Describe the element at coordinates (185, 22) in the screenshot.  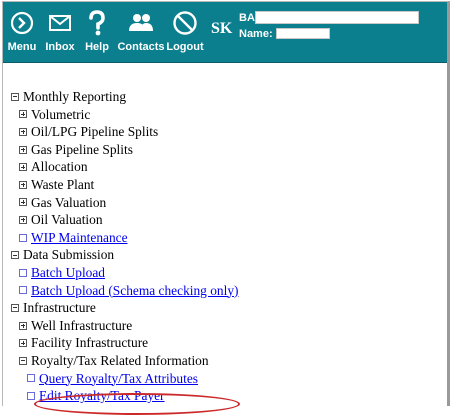
I see `no-entry-icon` at that location.